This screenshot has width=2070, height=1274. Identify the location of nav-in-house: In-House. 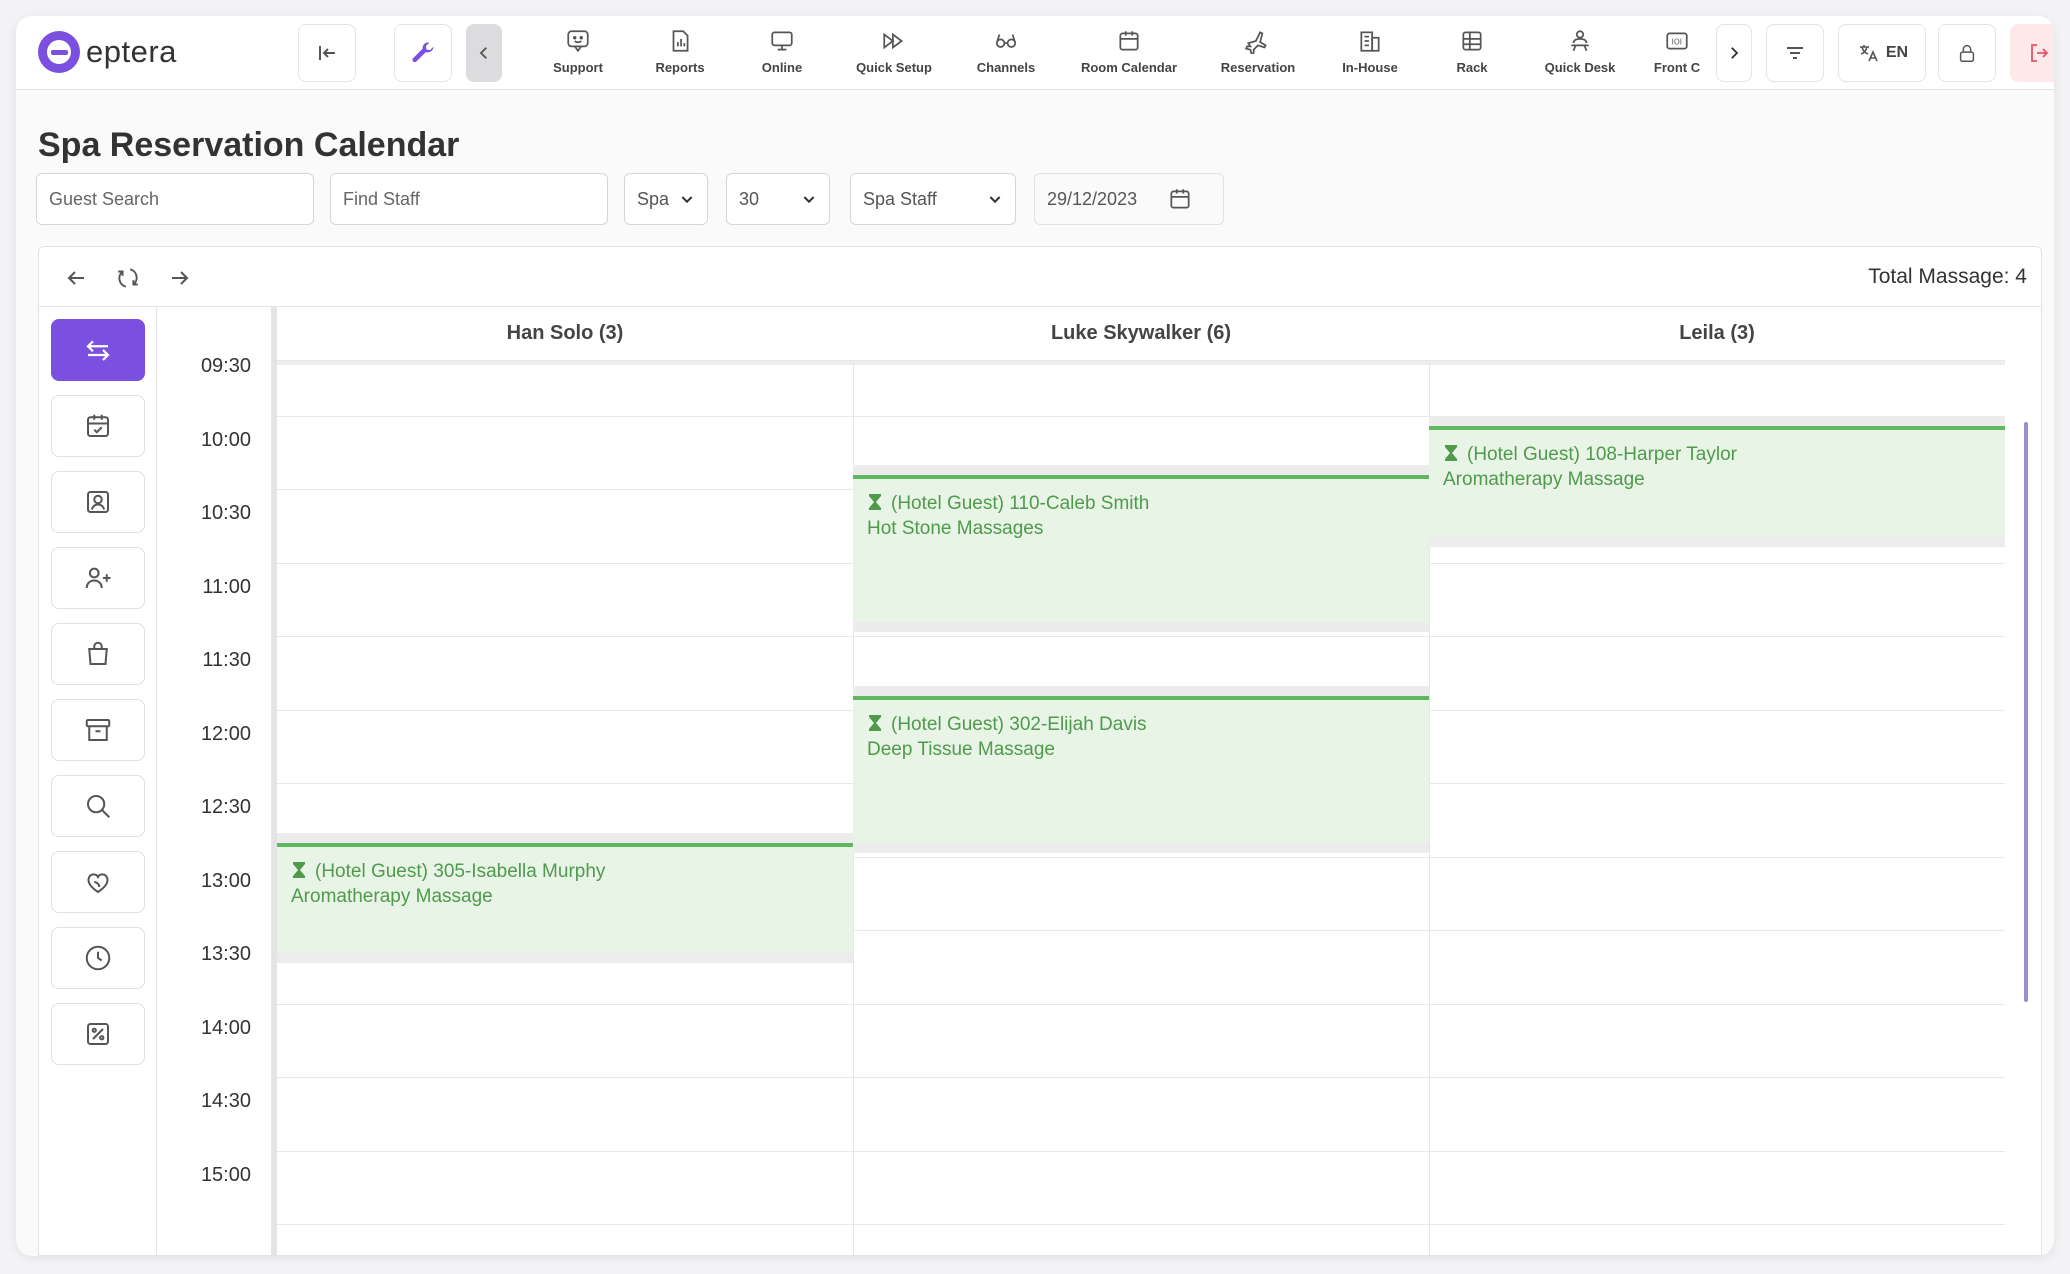
(1370, 54).